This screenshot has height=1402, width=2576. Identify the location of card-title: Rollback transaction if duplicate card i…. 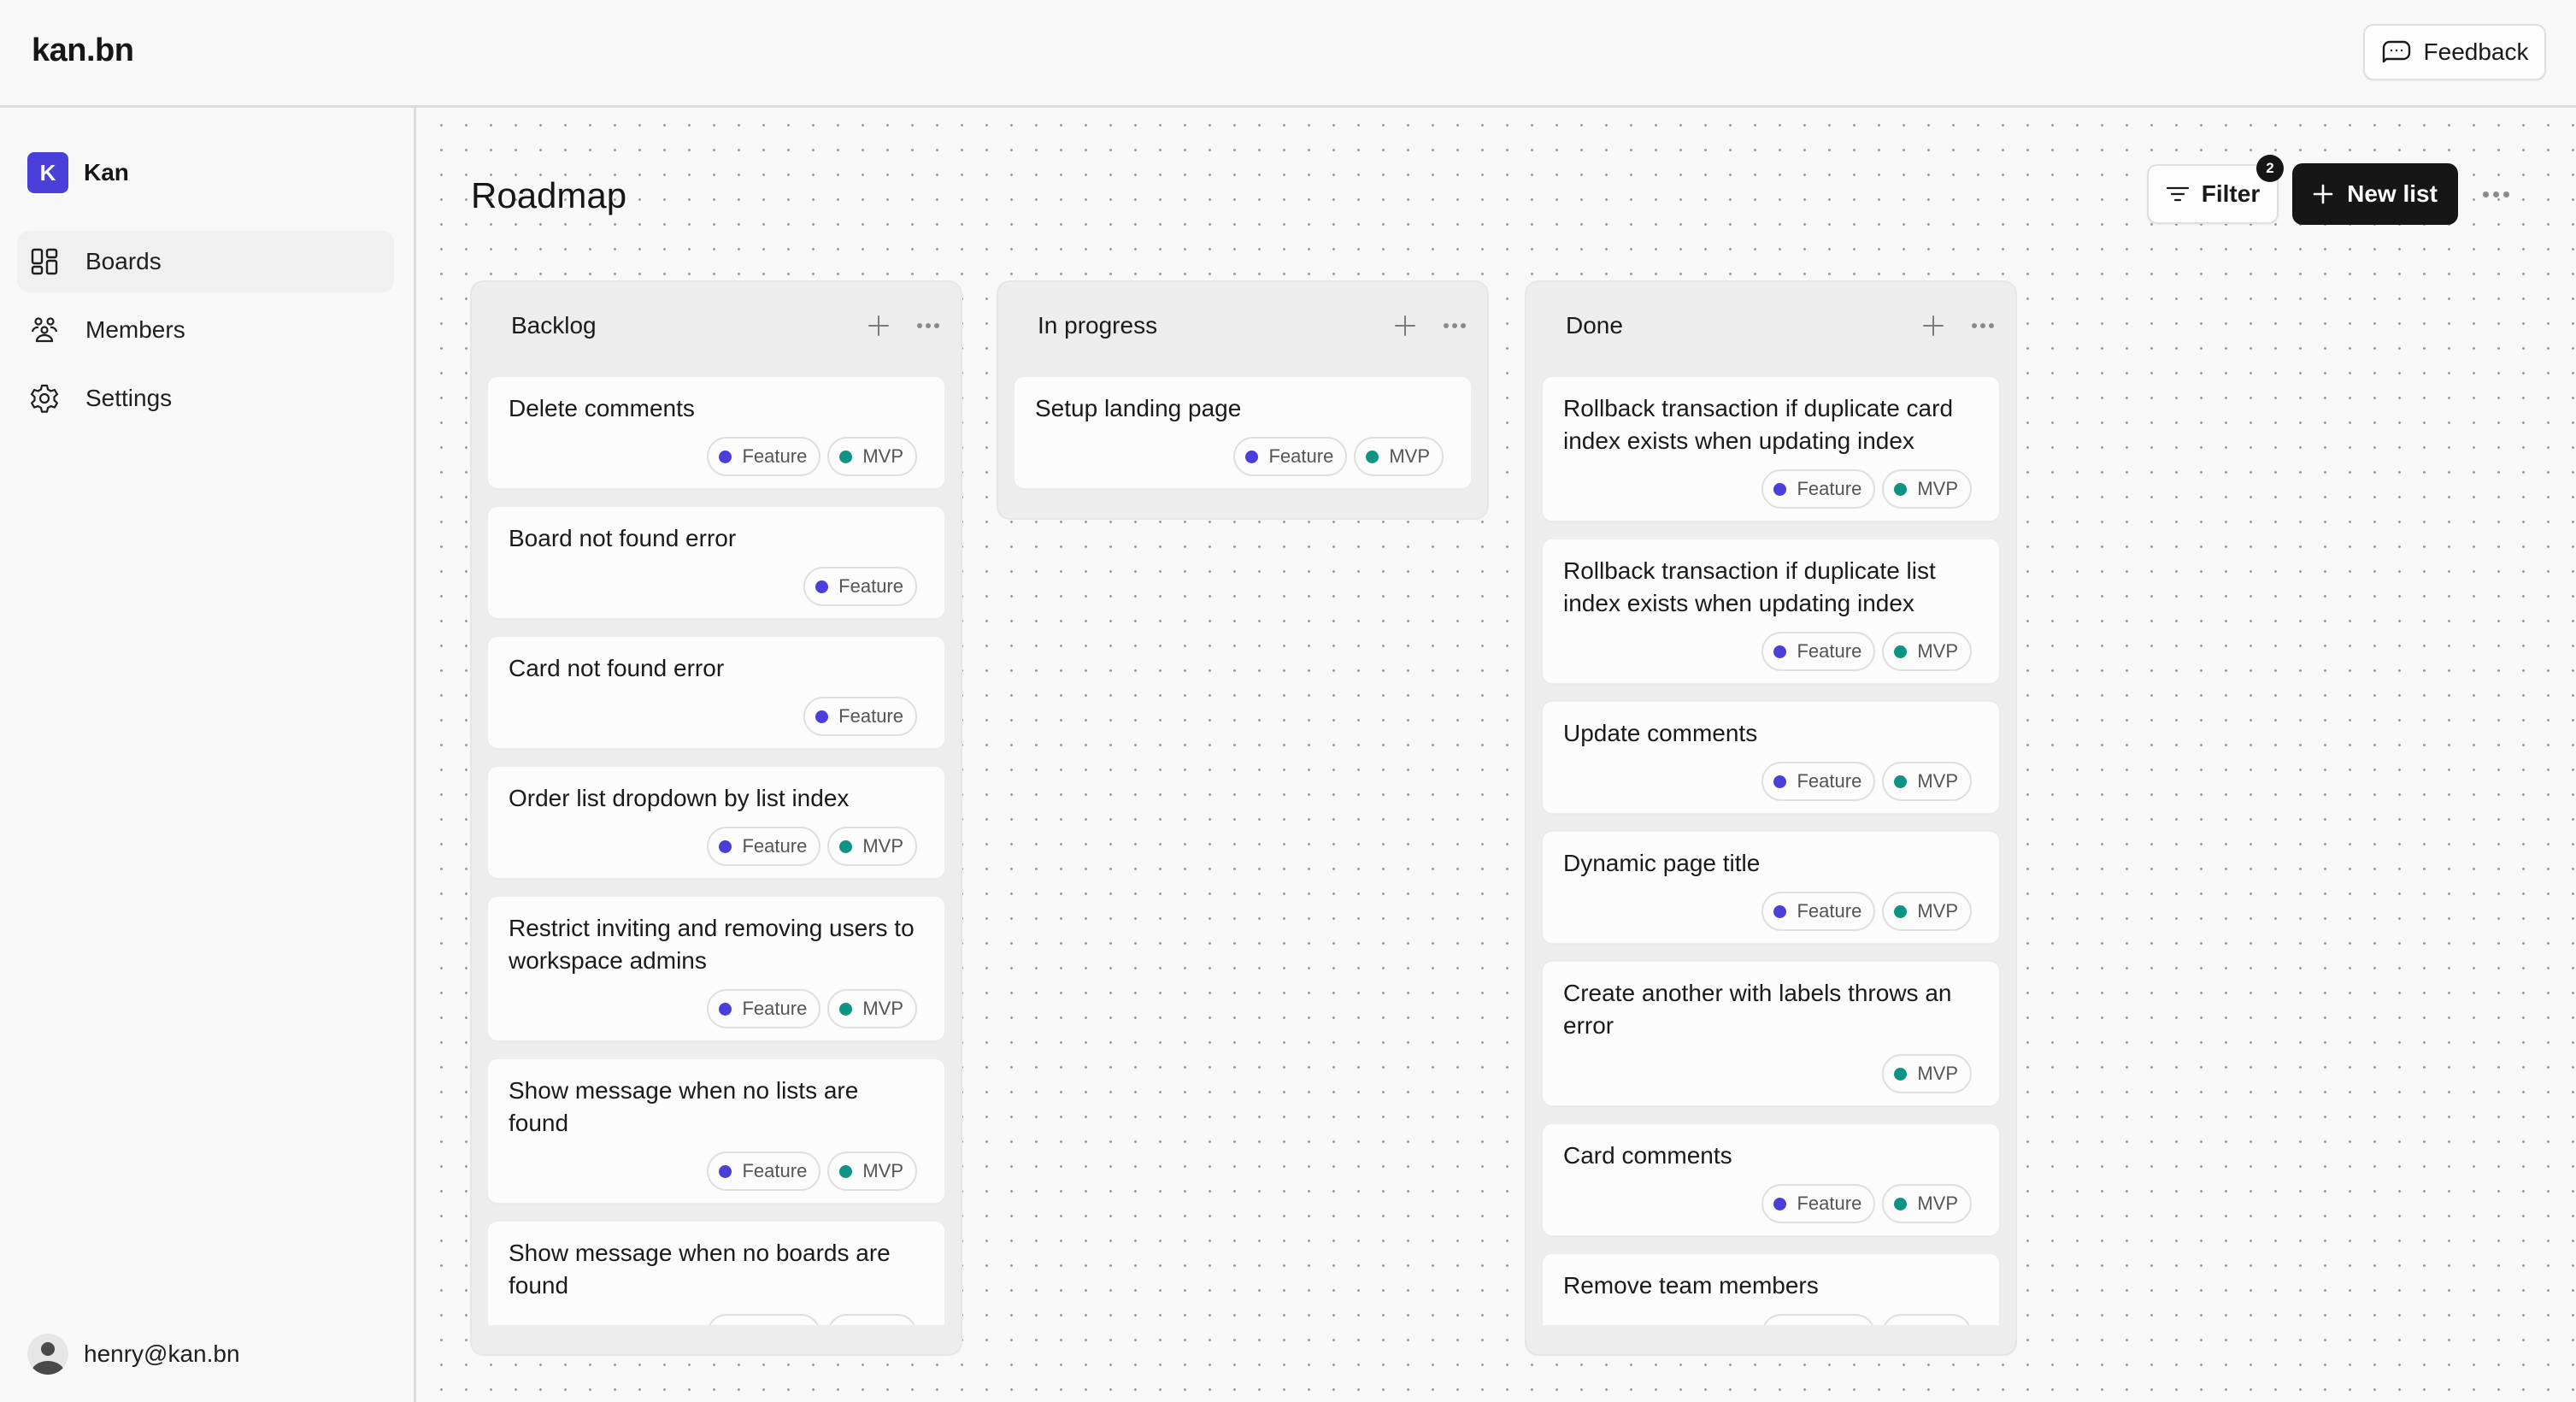
(1758, 424).